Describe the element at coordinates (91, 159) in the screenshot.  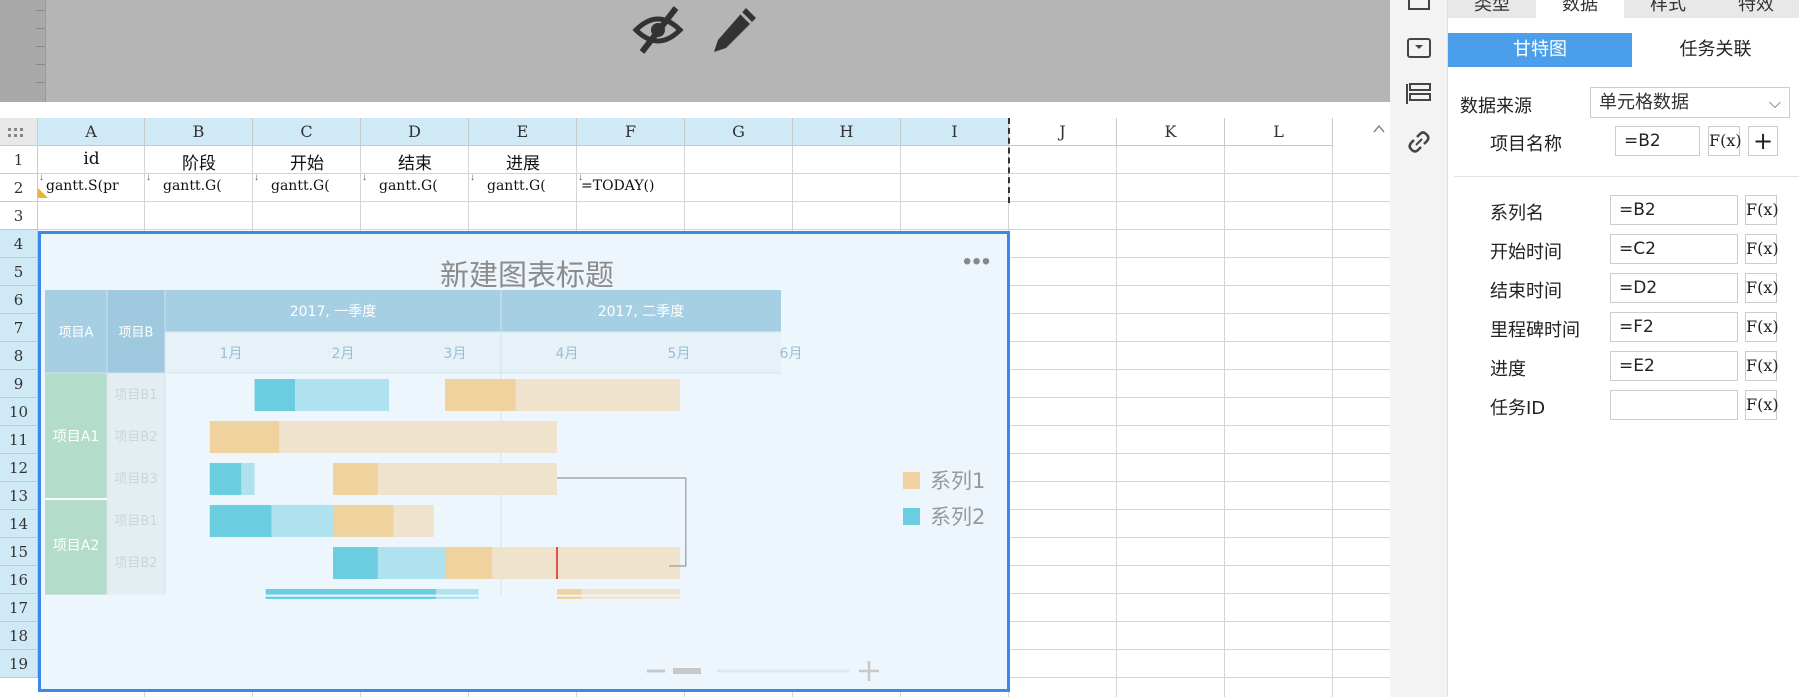
I see `cell-A1: id` at that location.